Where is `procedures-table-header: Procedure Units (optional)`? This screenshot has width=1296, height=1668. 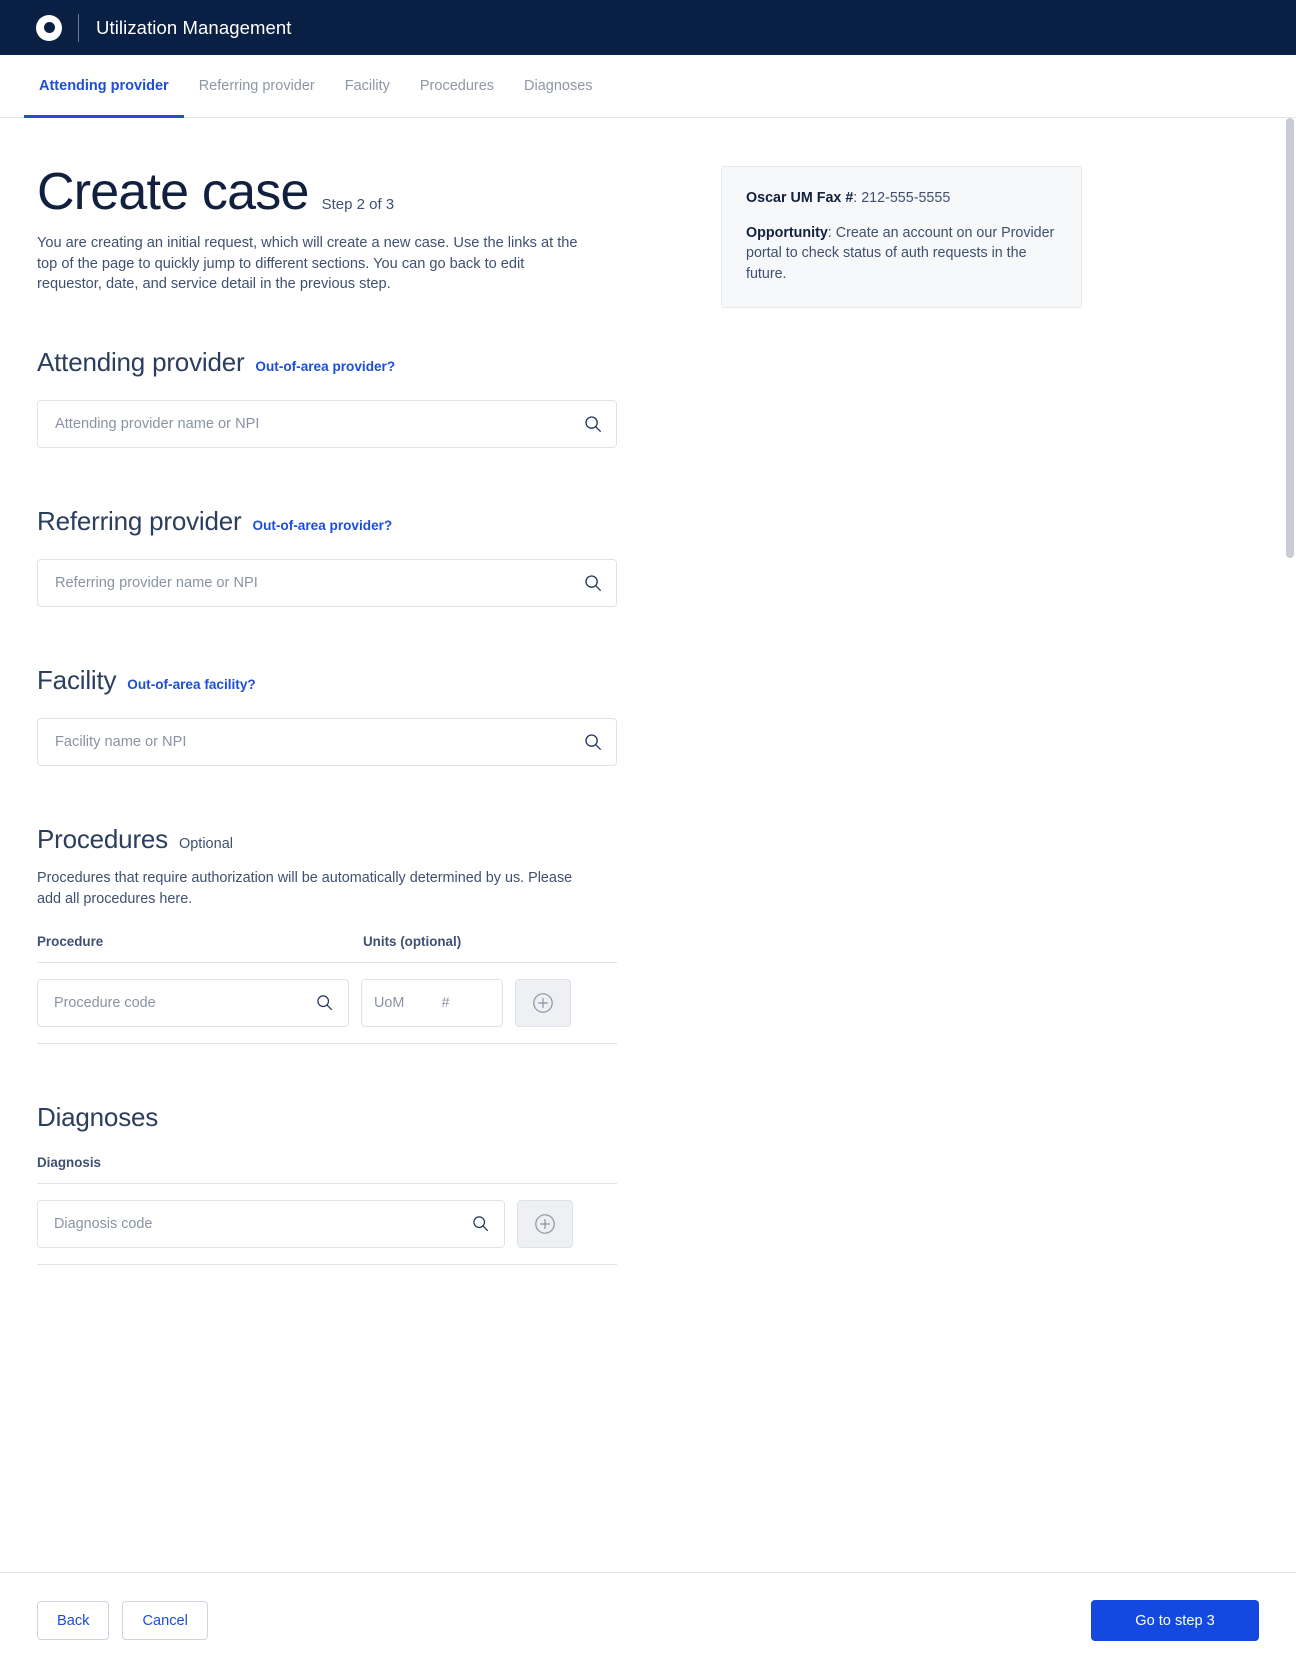
procedures-table-header: Procedure Units (optional) is located at coordinates (327, 948).